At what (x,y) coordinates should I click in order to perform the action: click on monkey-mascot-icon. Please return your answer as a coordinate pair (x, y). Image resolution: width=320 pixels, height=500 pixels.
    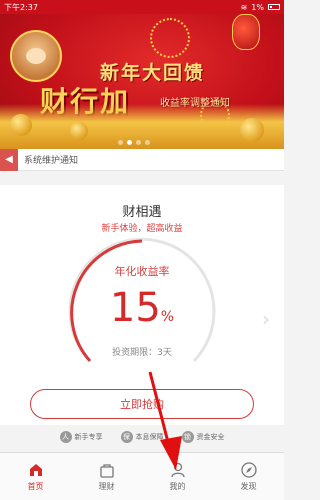
    Looking at the image, I should click on (36, 56).